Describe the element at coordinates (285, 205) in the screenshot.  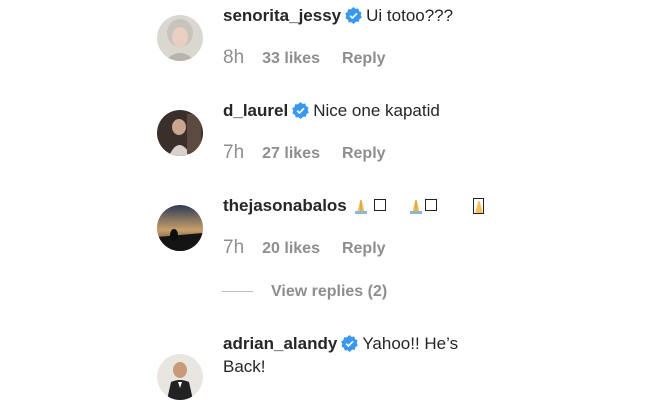
I see `comment-username: thejasonabalos` at that location.